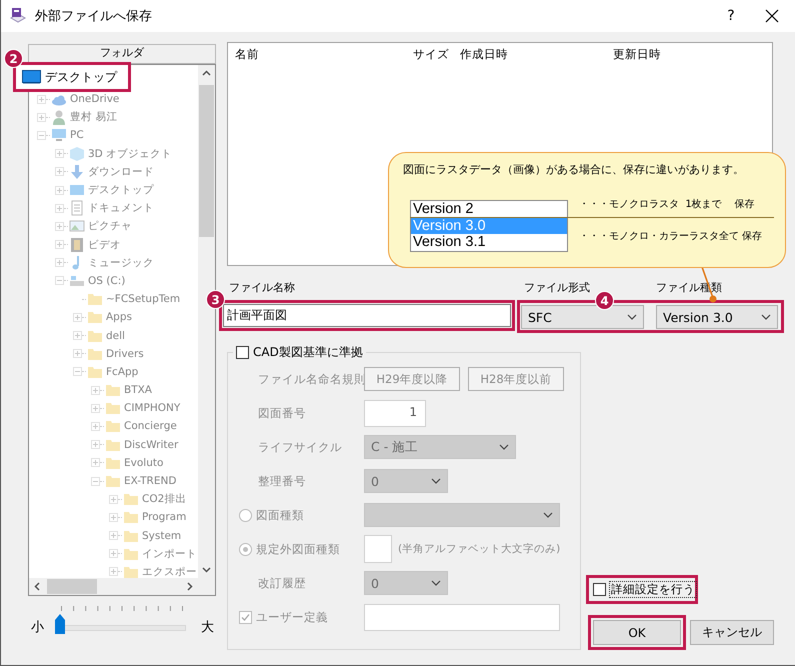 The width and height of the screenshot is (795, 666). Describe the element at coordinates (144, 462) in the screenshot. I see `tree-item: Evoluto` at that location.